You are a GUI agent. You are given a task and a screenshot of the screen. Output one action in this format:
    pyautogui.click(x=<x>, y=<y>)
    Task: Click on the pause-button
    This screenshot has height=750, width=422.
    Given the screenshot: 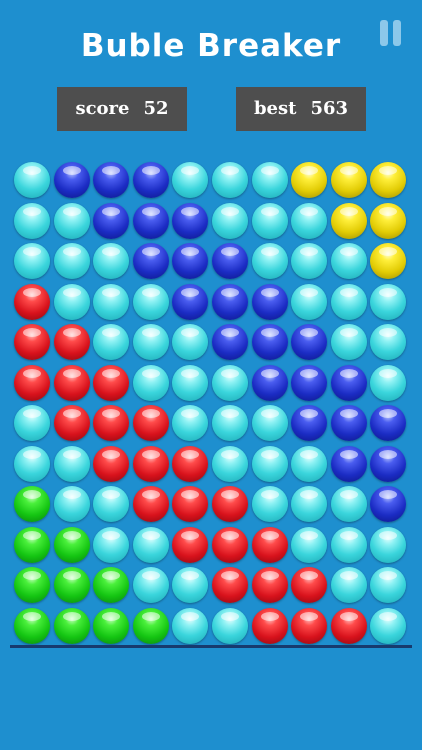 What is the action you would take?
    pyautogui.click(x=391, y=33)
    